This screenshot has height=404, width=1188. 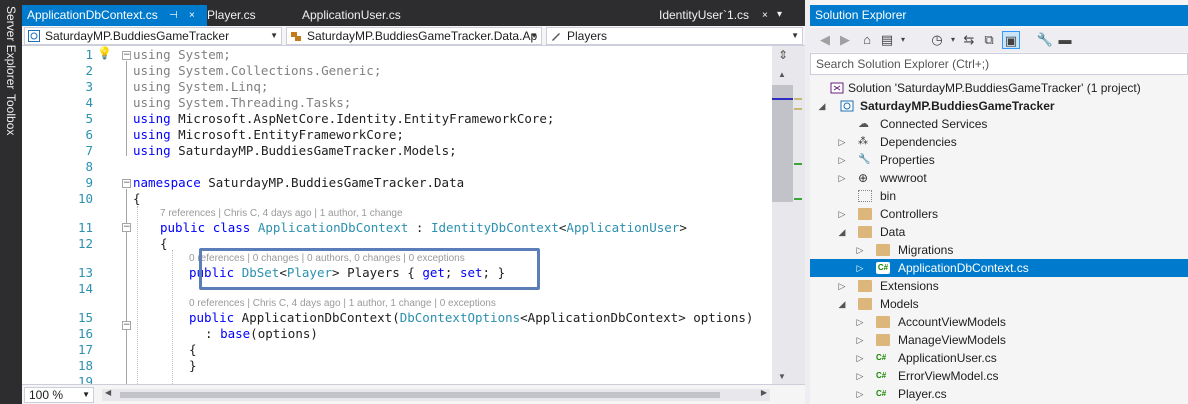 I want to click on scroll-left-icon: ◀, so click(x=108, y=392).